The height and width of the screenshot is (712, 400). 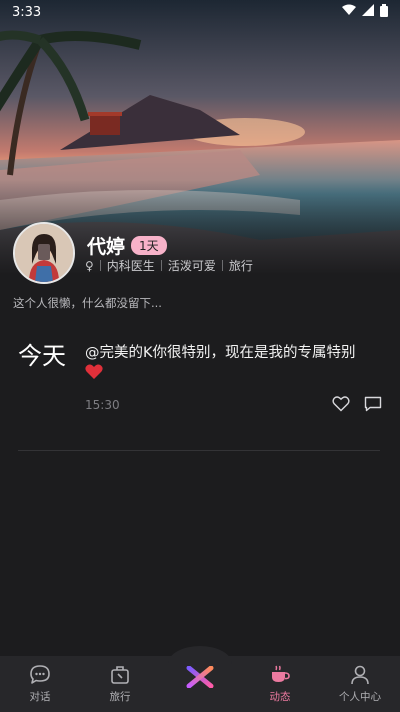 What do you see at coordinates (280, 676) in the screenshot?
I see `coffee-cup-icon` at bounding box center [280, 676].